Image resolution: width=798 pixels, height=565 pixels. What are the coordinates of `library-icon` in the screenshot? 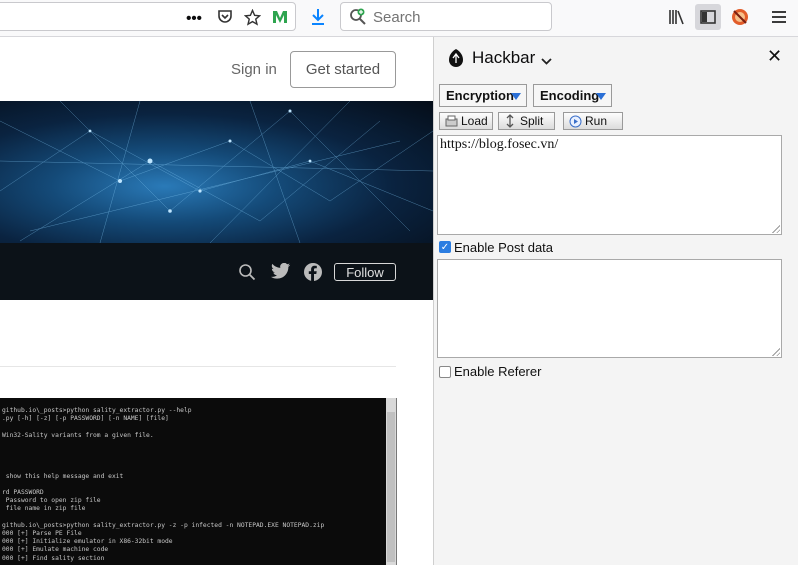 It's located at (677, 17).